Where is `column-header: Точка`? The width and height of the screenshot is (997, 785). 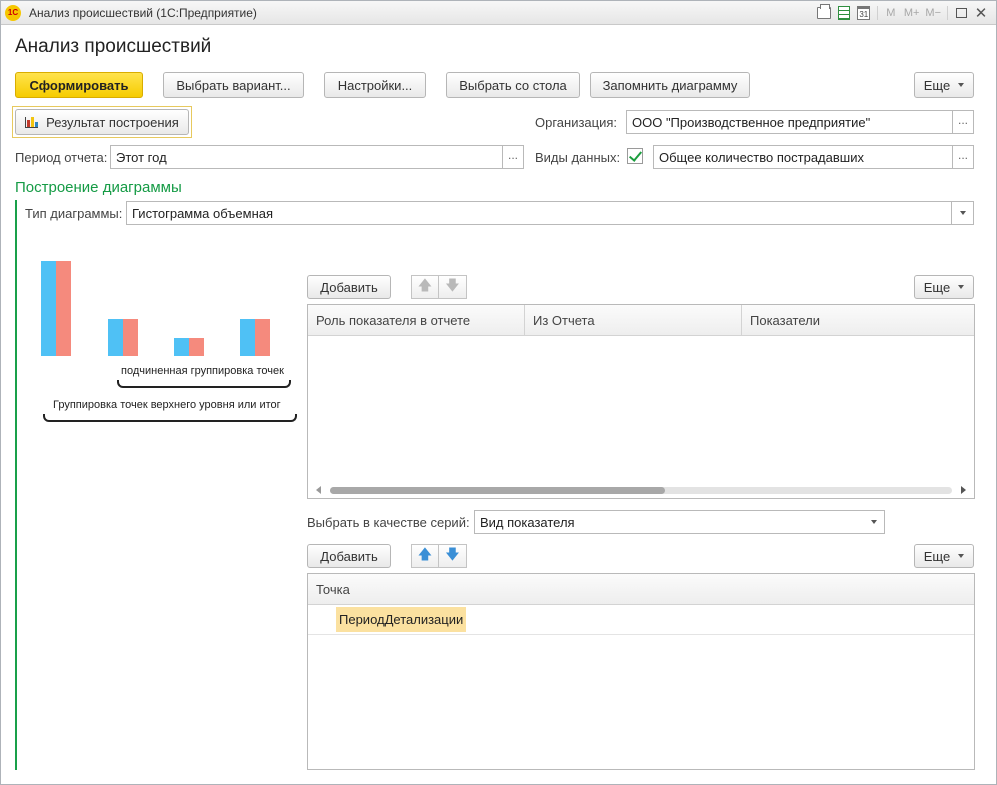
column-header: Точка is located at coordinates (641, 589).